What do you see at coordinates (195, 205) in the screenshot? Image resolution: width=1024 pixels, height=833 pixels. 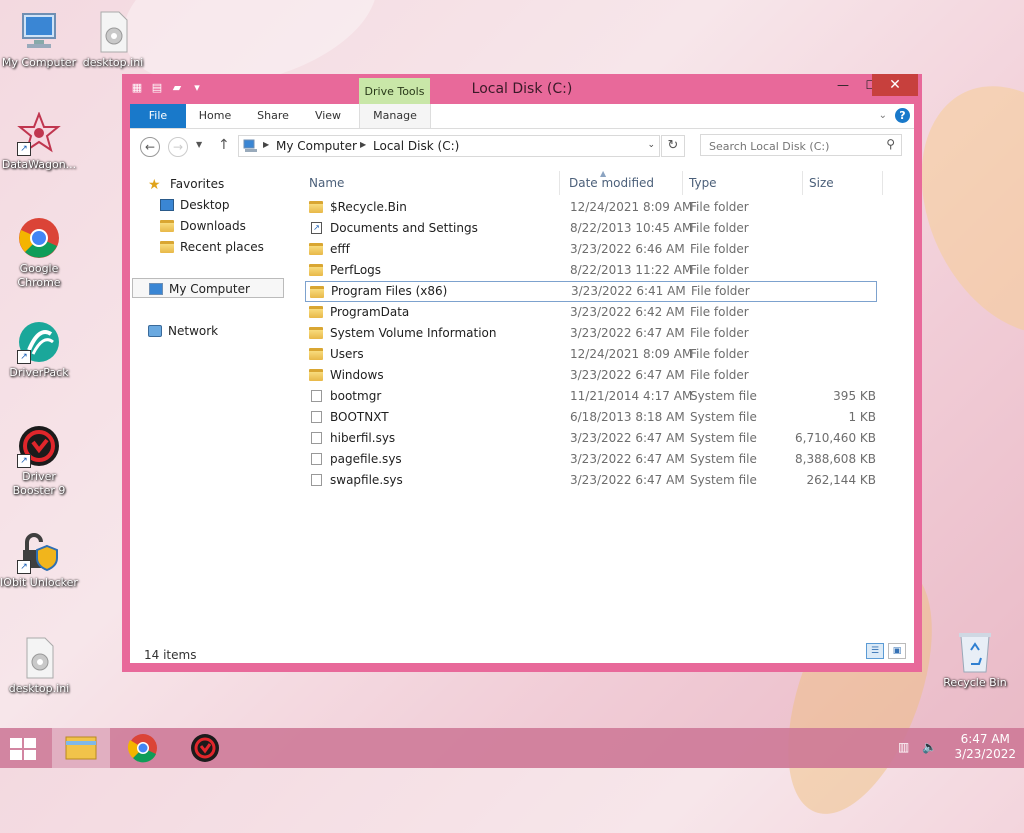 I see `nav-desktop: Desktop` at bounding box center [195, 205].